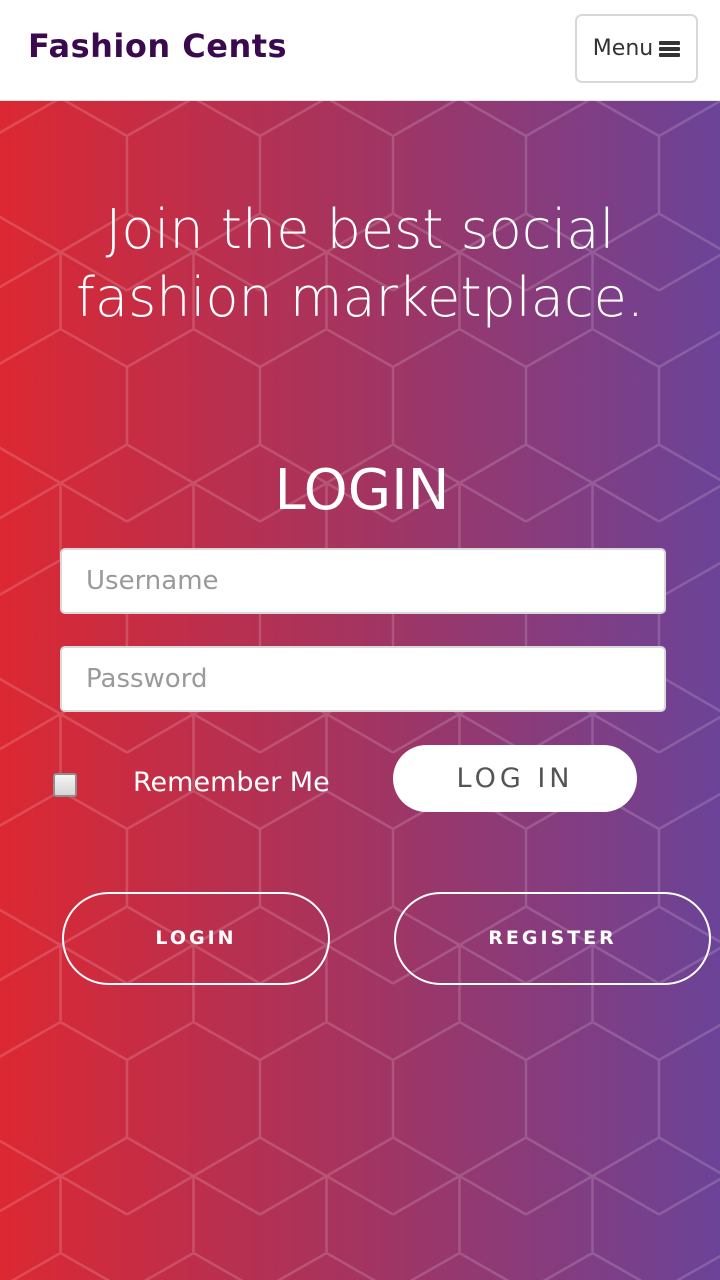 This screenshot has width=720, height=1280. Describe the element at coordinates (363, 581) in the screenshot. I see `username-input` at that location.